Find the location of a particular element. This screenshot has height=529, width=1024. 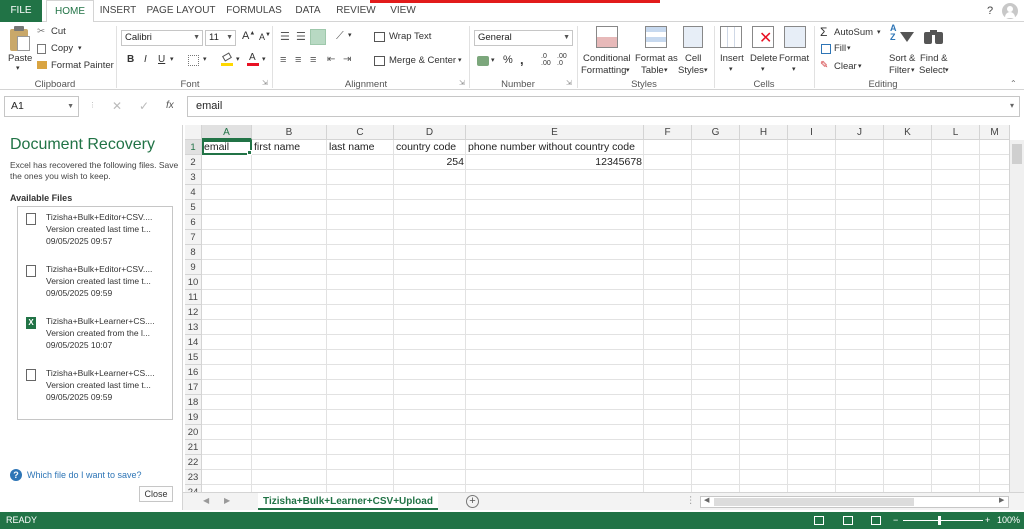

row-header: 19 is located at coordinates (193, 417).